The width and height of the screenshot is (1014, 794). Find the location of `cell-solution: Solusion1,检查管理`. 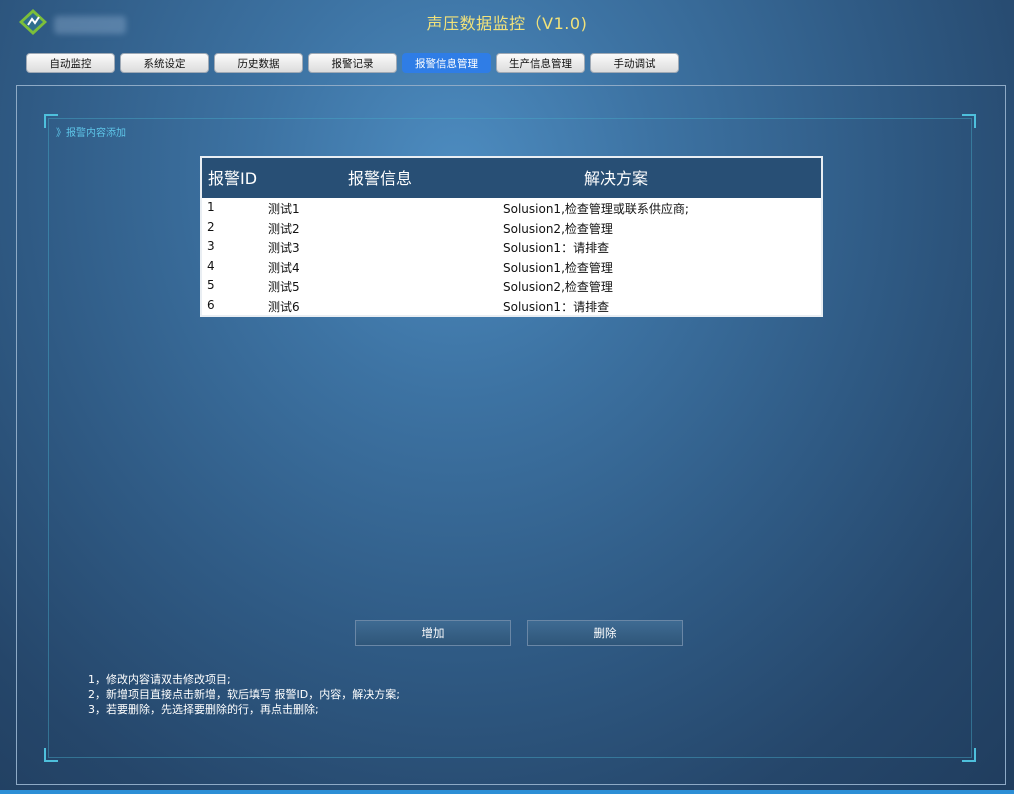

cell-solution: Solusion1,检查管理 is located at coordinates (558, 267).